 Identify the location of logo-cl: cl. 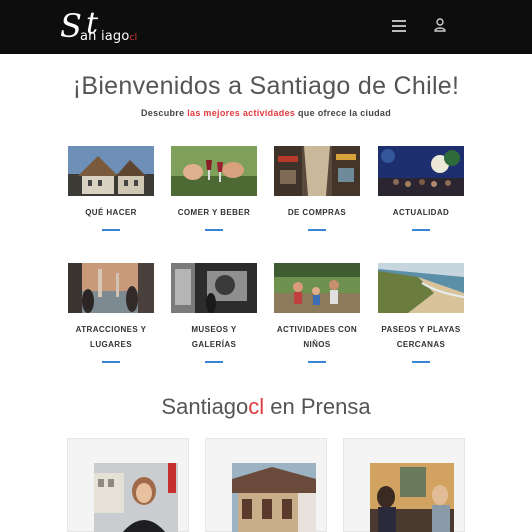
(133, 38).